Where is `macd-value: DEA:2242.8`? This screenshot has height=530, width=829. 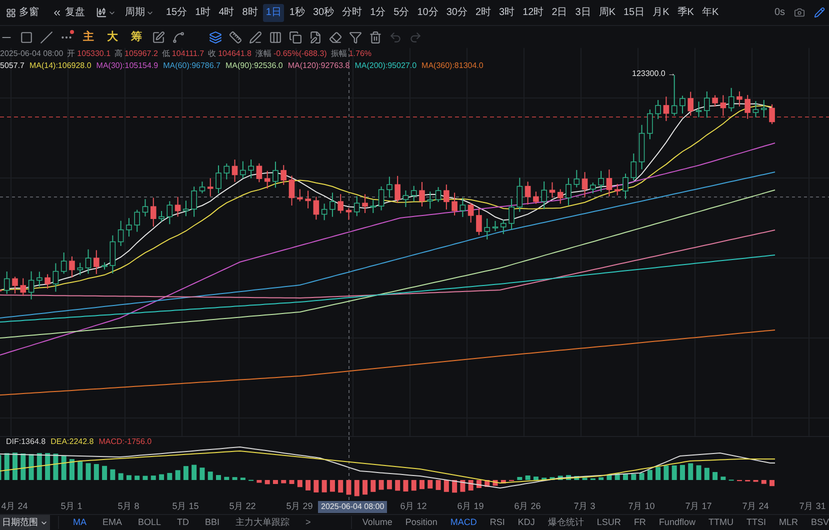
macd-value: DEA:2242.8 is located at coordinates (72, 442).